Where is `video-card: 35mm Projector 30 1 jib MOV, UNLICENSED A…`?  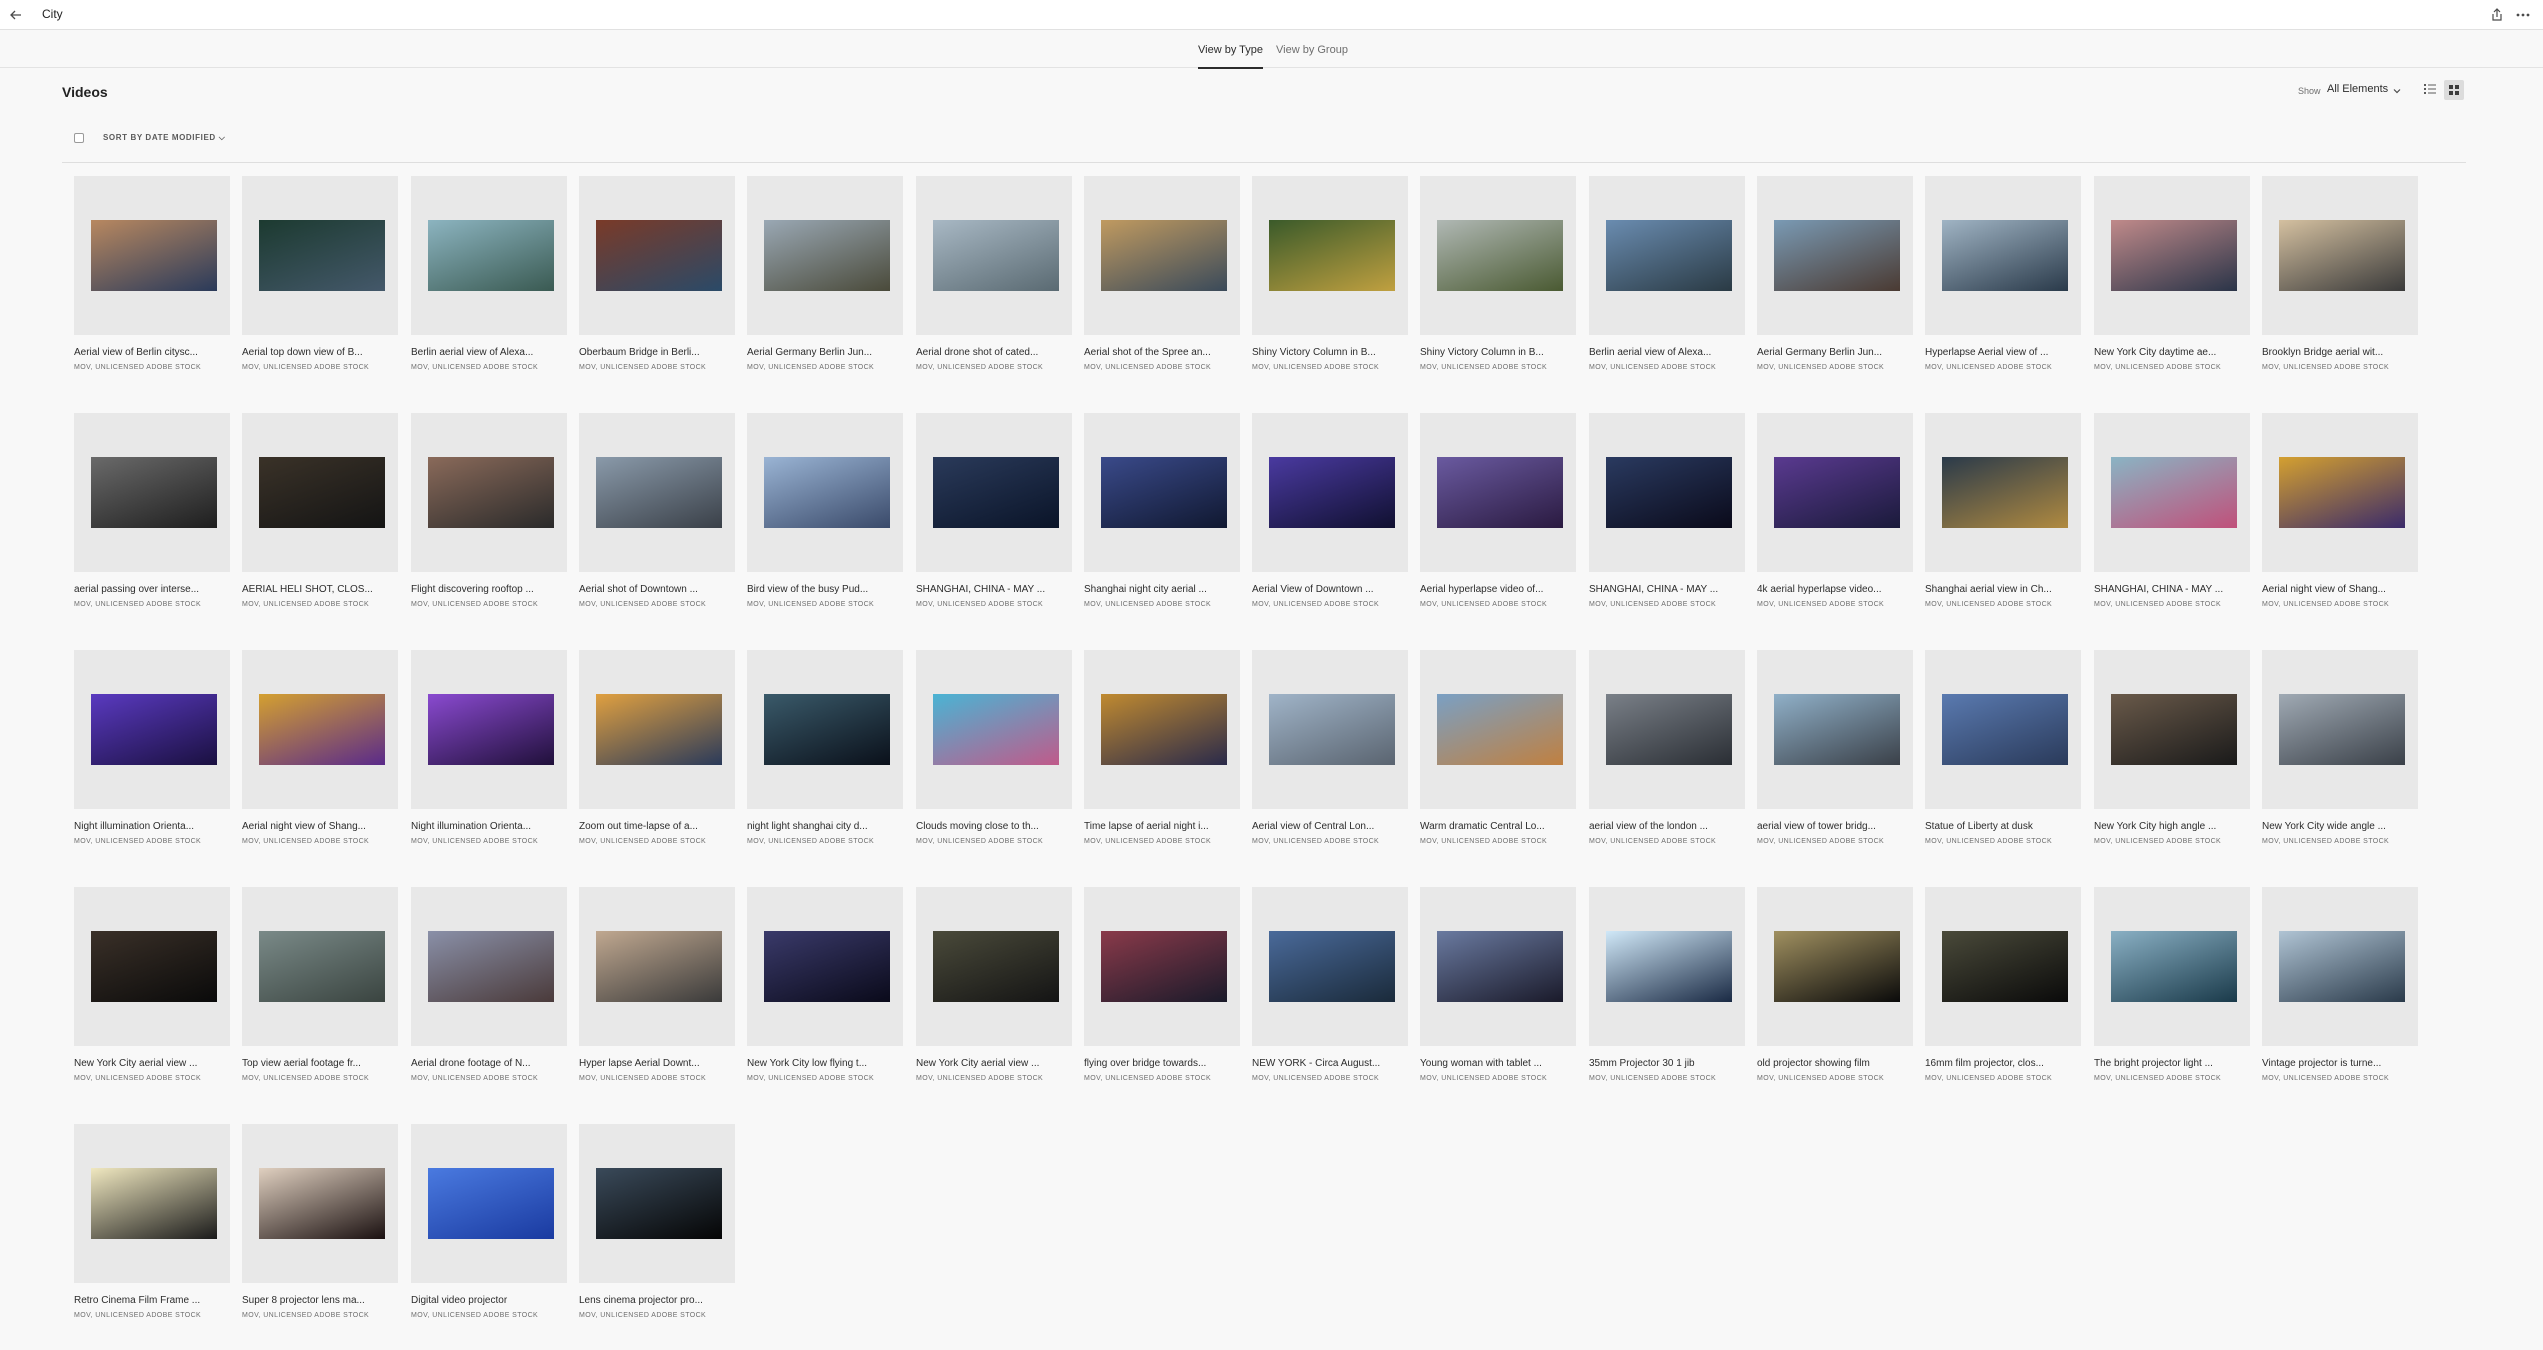 video-card: 35mm Projector 30 1 jib MOV, UNLICENSED A… is located at coordinates (1667, 997).